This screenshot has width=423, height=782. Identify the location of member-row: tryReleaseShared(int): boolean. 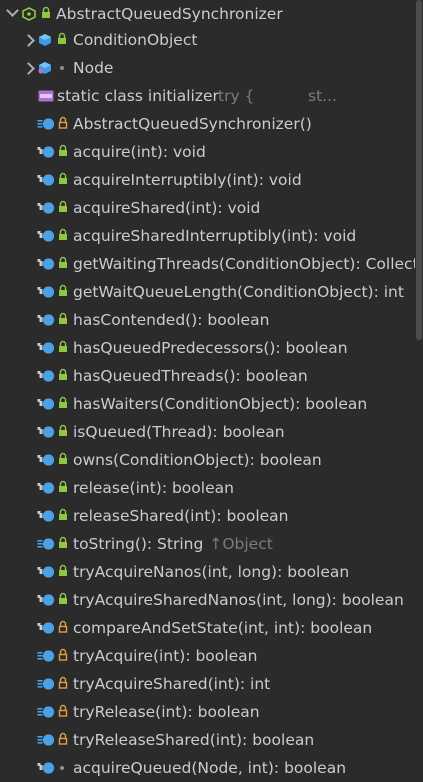
(211, 740).